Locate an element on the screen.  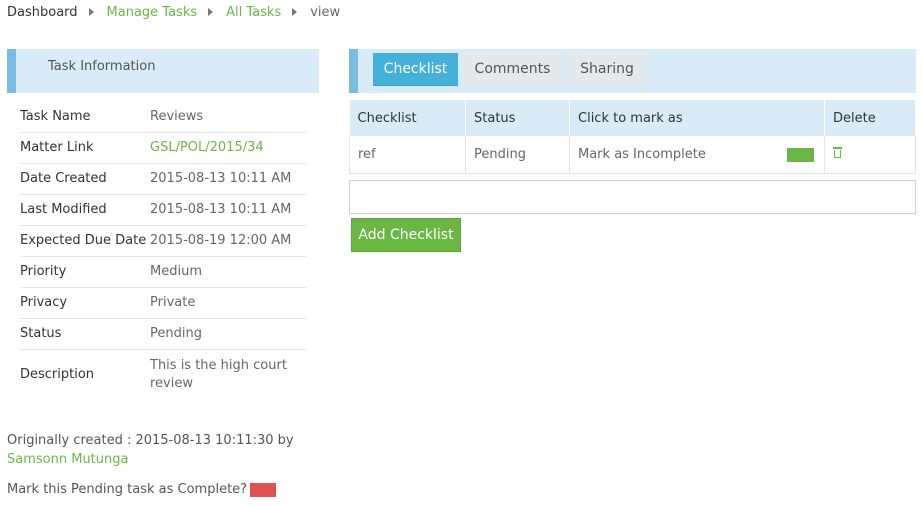
info-row-privacy: Privacy Private is located at coordinates (163, 303).